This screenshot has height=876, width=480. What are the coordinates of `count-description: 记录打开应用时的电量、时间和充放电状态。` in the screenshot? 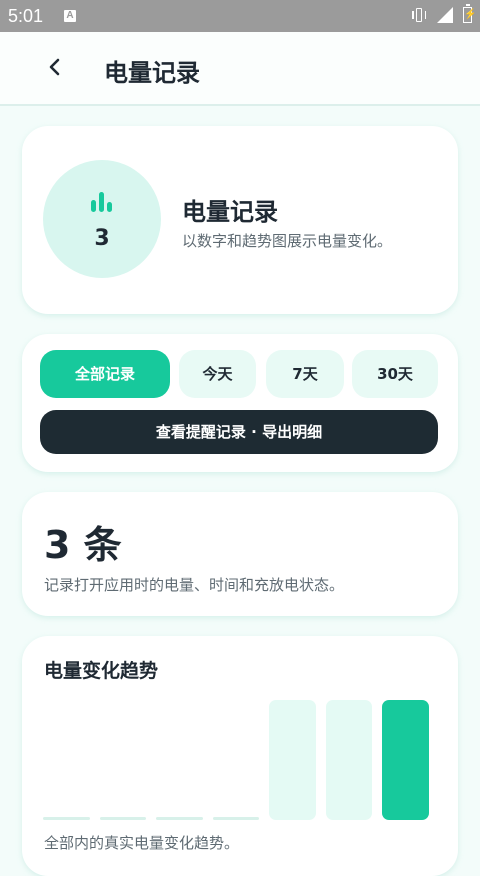 It's located at (194, 585).